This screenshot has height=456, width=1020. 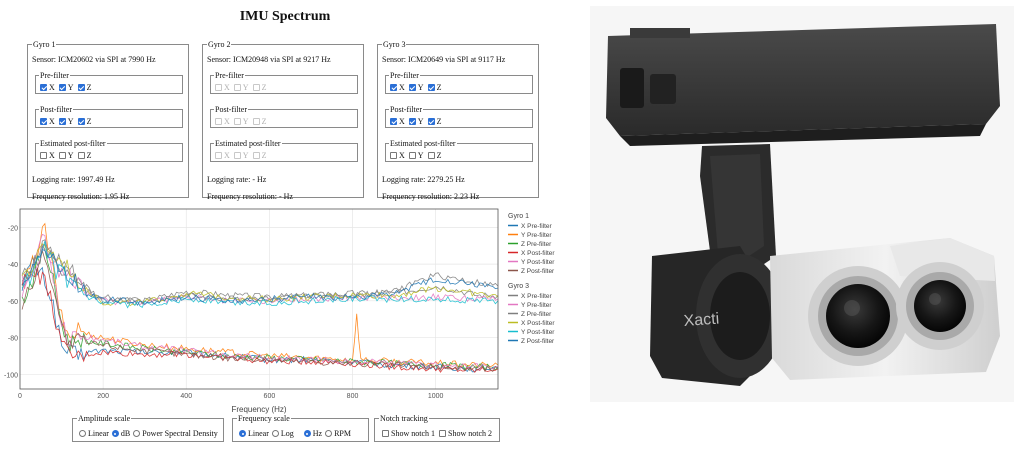 What do you see at coordinates (115, 433) in the screenshot?
I see `amplitude-db-radio` at bounding box center [115, 433].